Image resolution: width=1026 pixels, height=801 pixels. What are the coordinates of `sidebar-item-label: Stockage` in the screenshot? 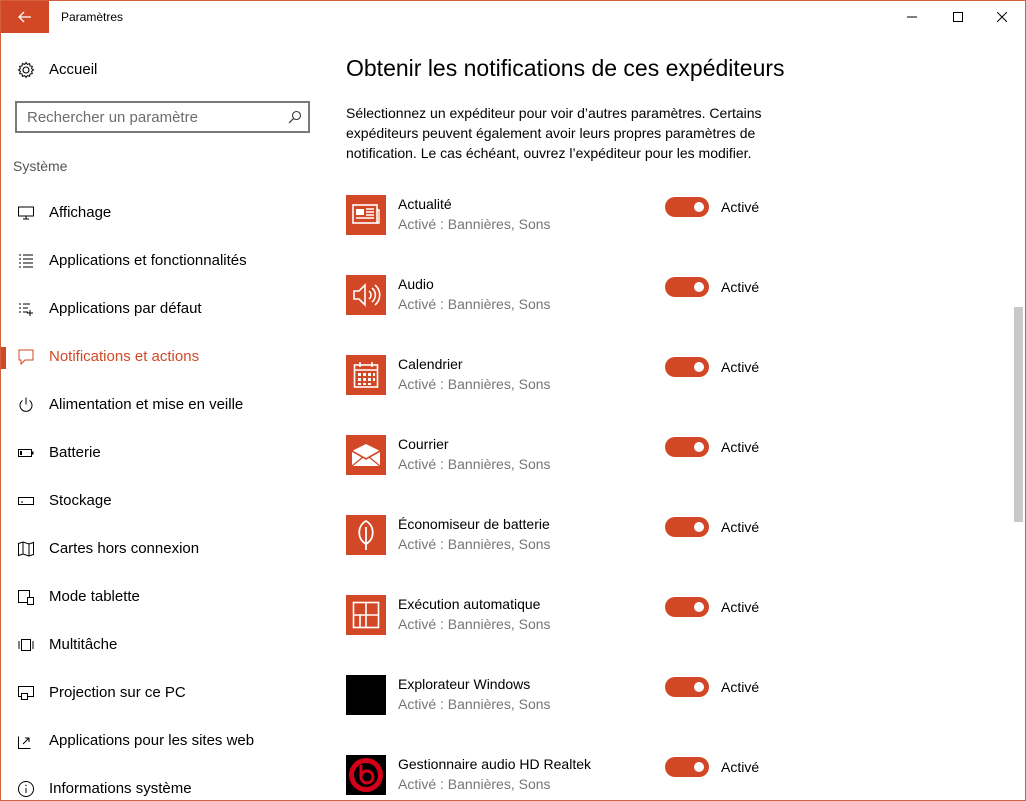 It's located at (80, 500).